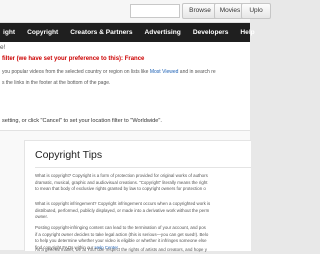 The height and width of the screenshot is (254, 320). I want to click on divider, so click(143, 167).